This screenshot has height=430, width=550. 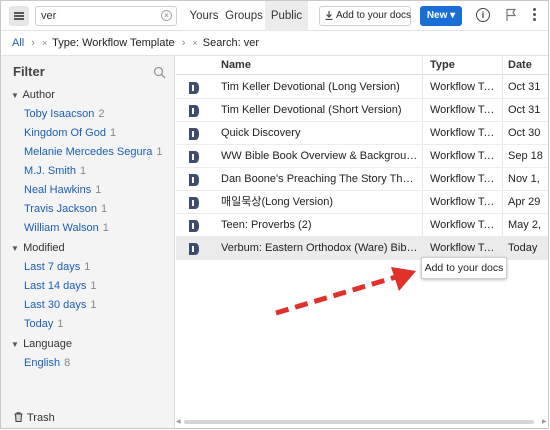 What do you see at coordinates (464, 268) in the screenshot?
I see `add-to-your-docs-tooltip: Add to your docs` at bounding box center [464, 268].